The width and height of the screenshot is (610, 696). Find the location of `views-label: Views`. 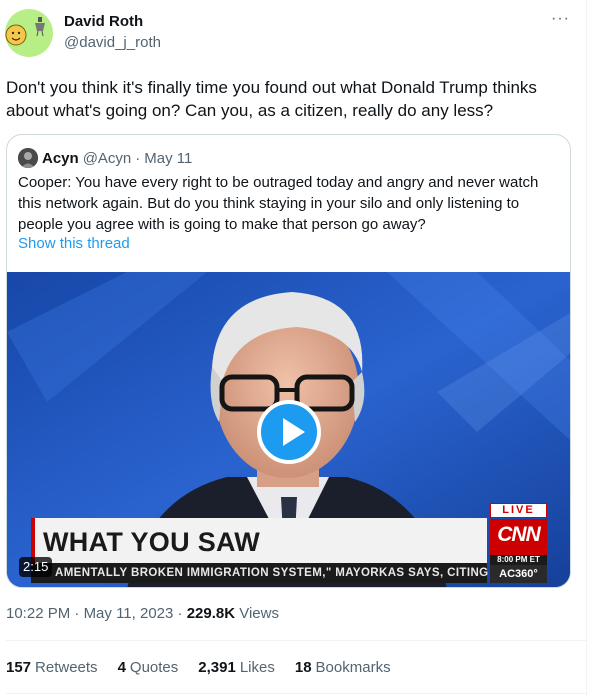

views-label: Views is located at coordinates (259, 613).